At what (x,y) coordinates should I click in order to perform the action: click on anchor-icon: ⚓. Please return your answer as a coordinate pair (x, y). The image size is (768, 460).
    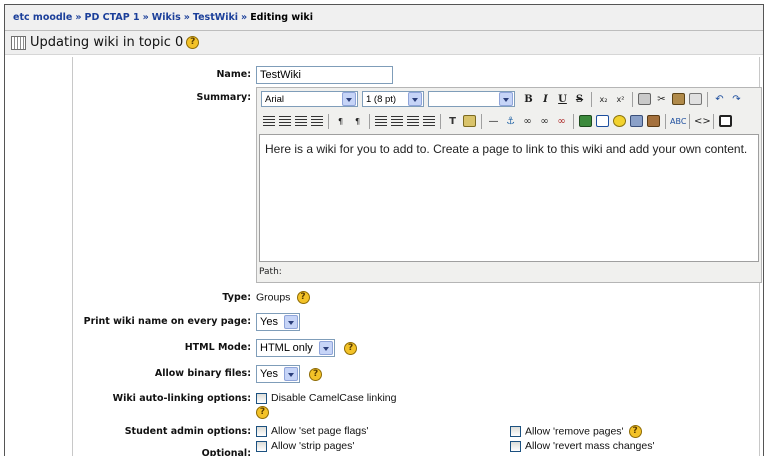
    Looking at the image, I should click on (510, 121).